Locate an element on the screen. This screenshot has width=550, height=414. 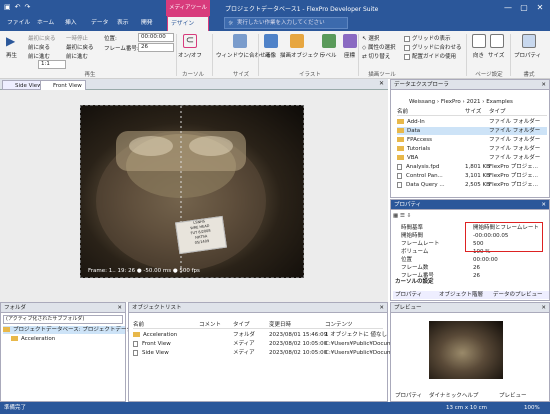
last-frame-button: 最初に戻る is located at coordinates (80, 47).